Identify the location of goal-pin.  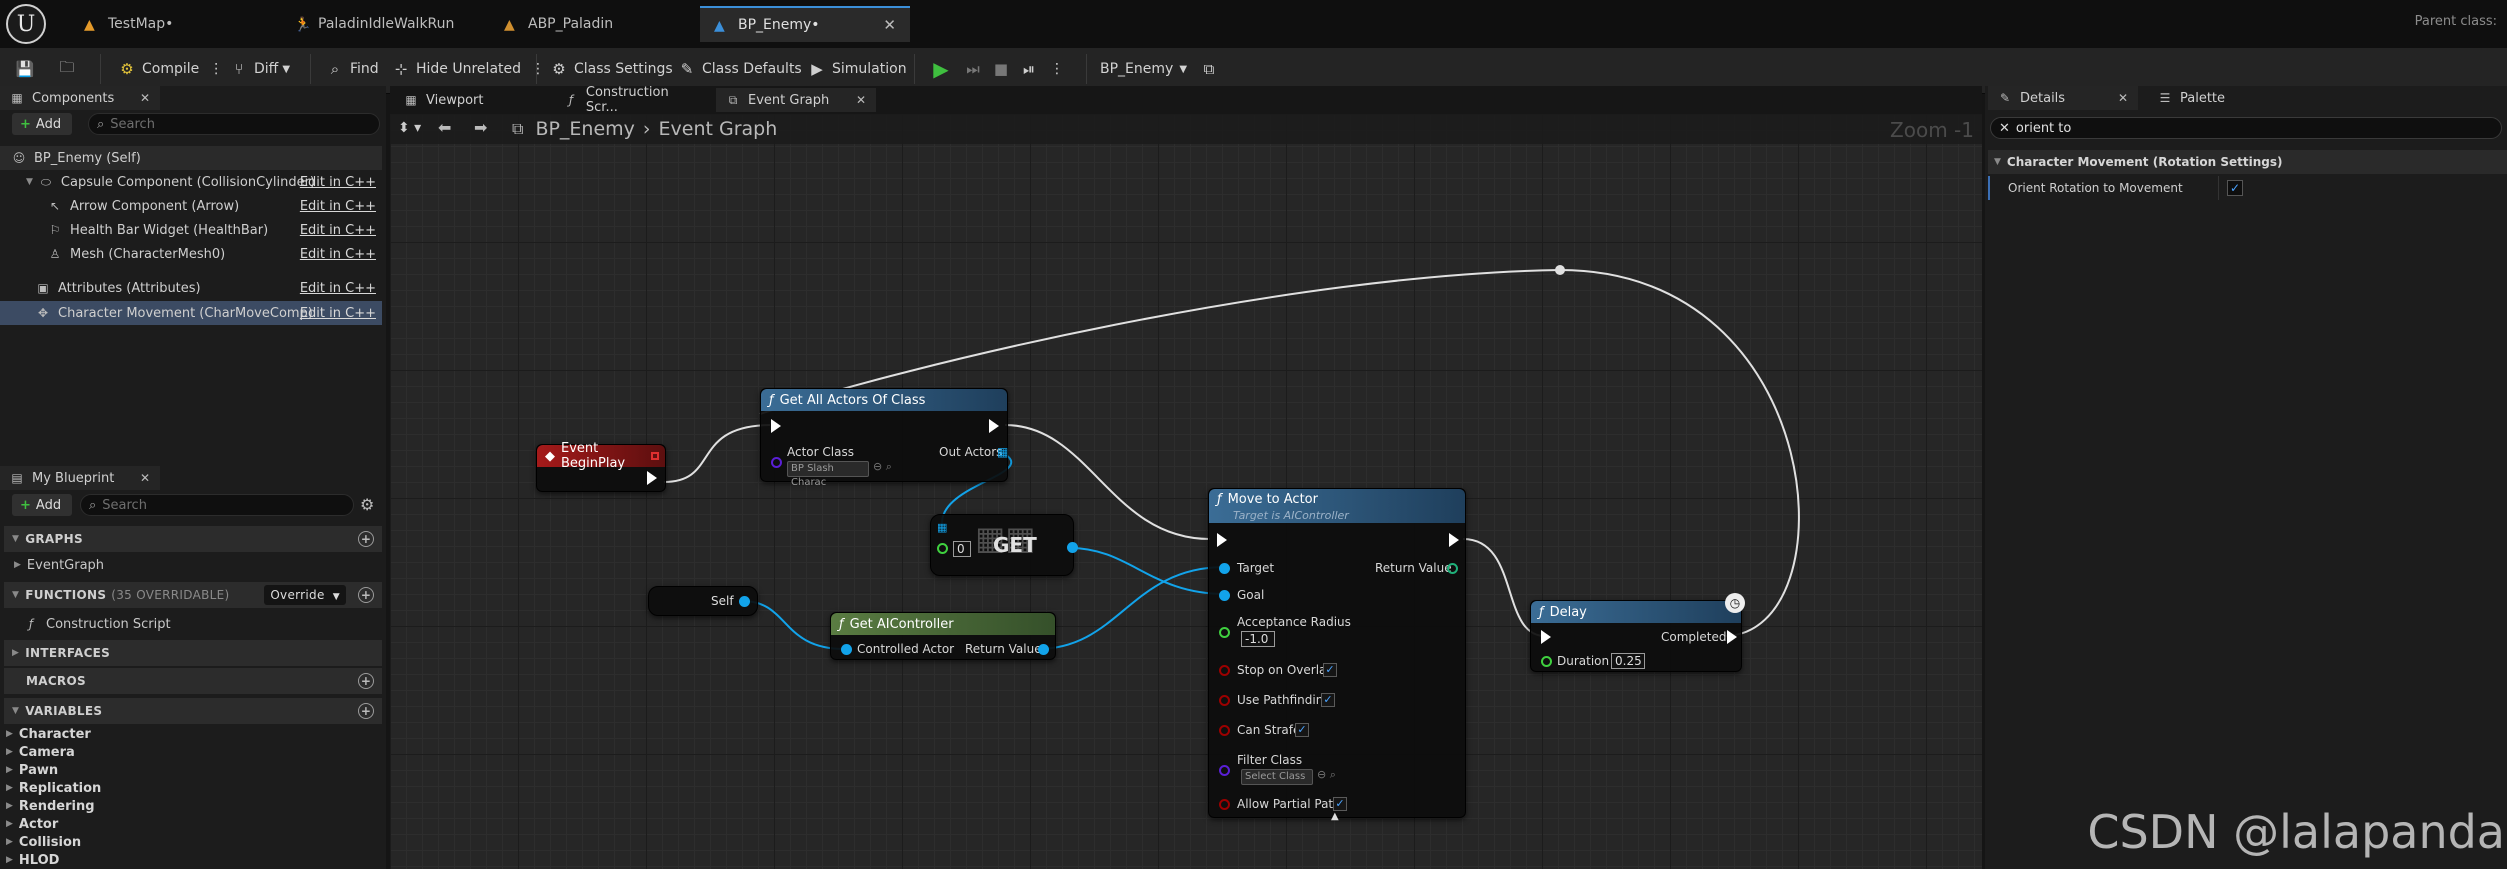
(1224, 595).